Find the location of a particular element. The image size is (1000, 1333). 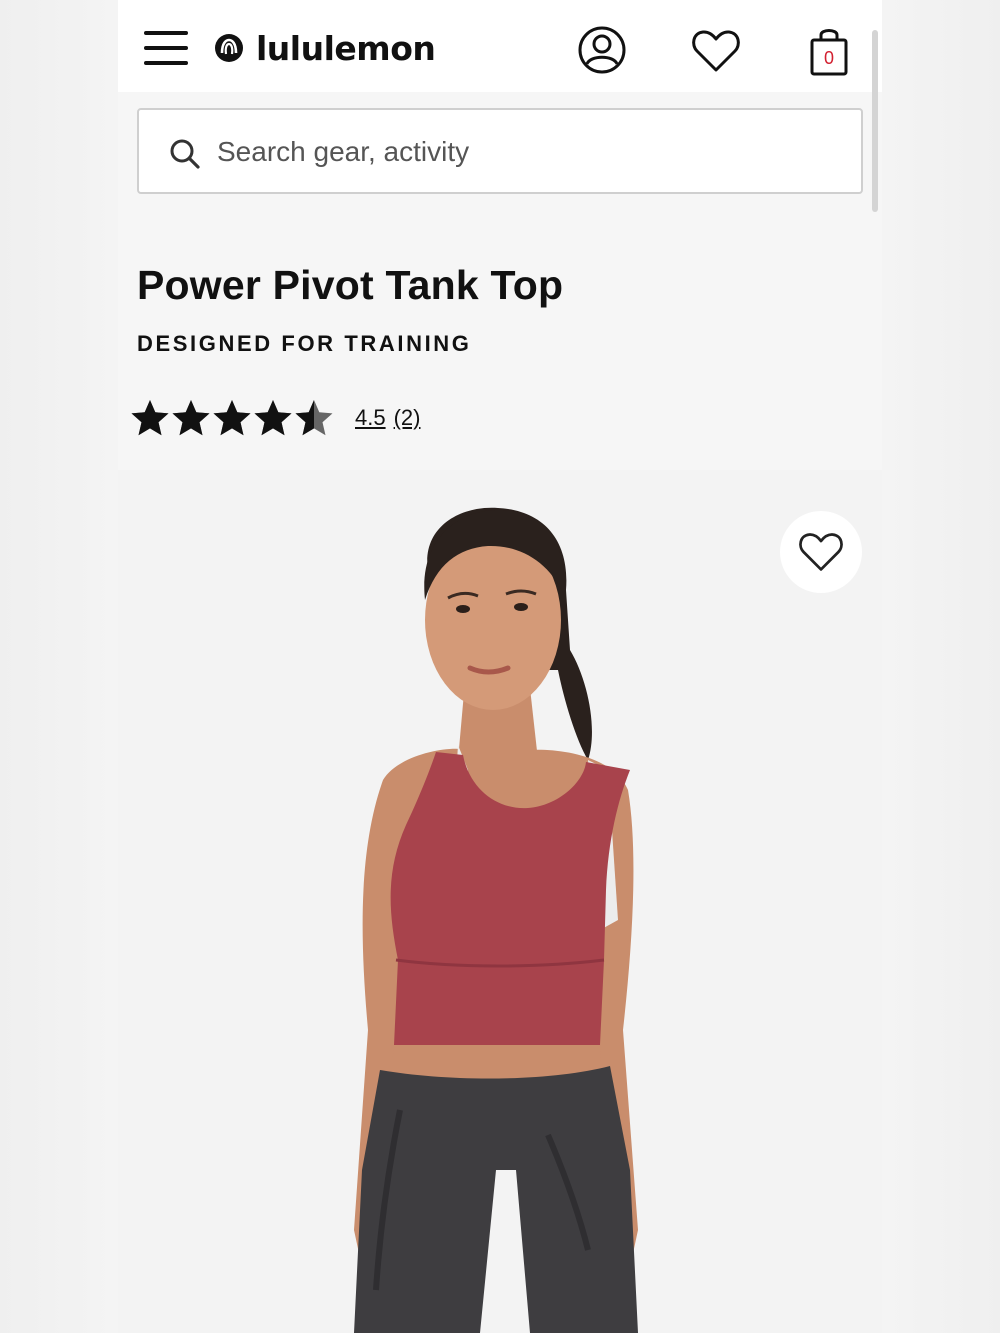

search-bar is located at coordinates (500, 151).